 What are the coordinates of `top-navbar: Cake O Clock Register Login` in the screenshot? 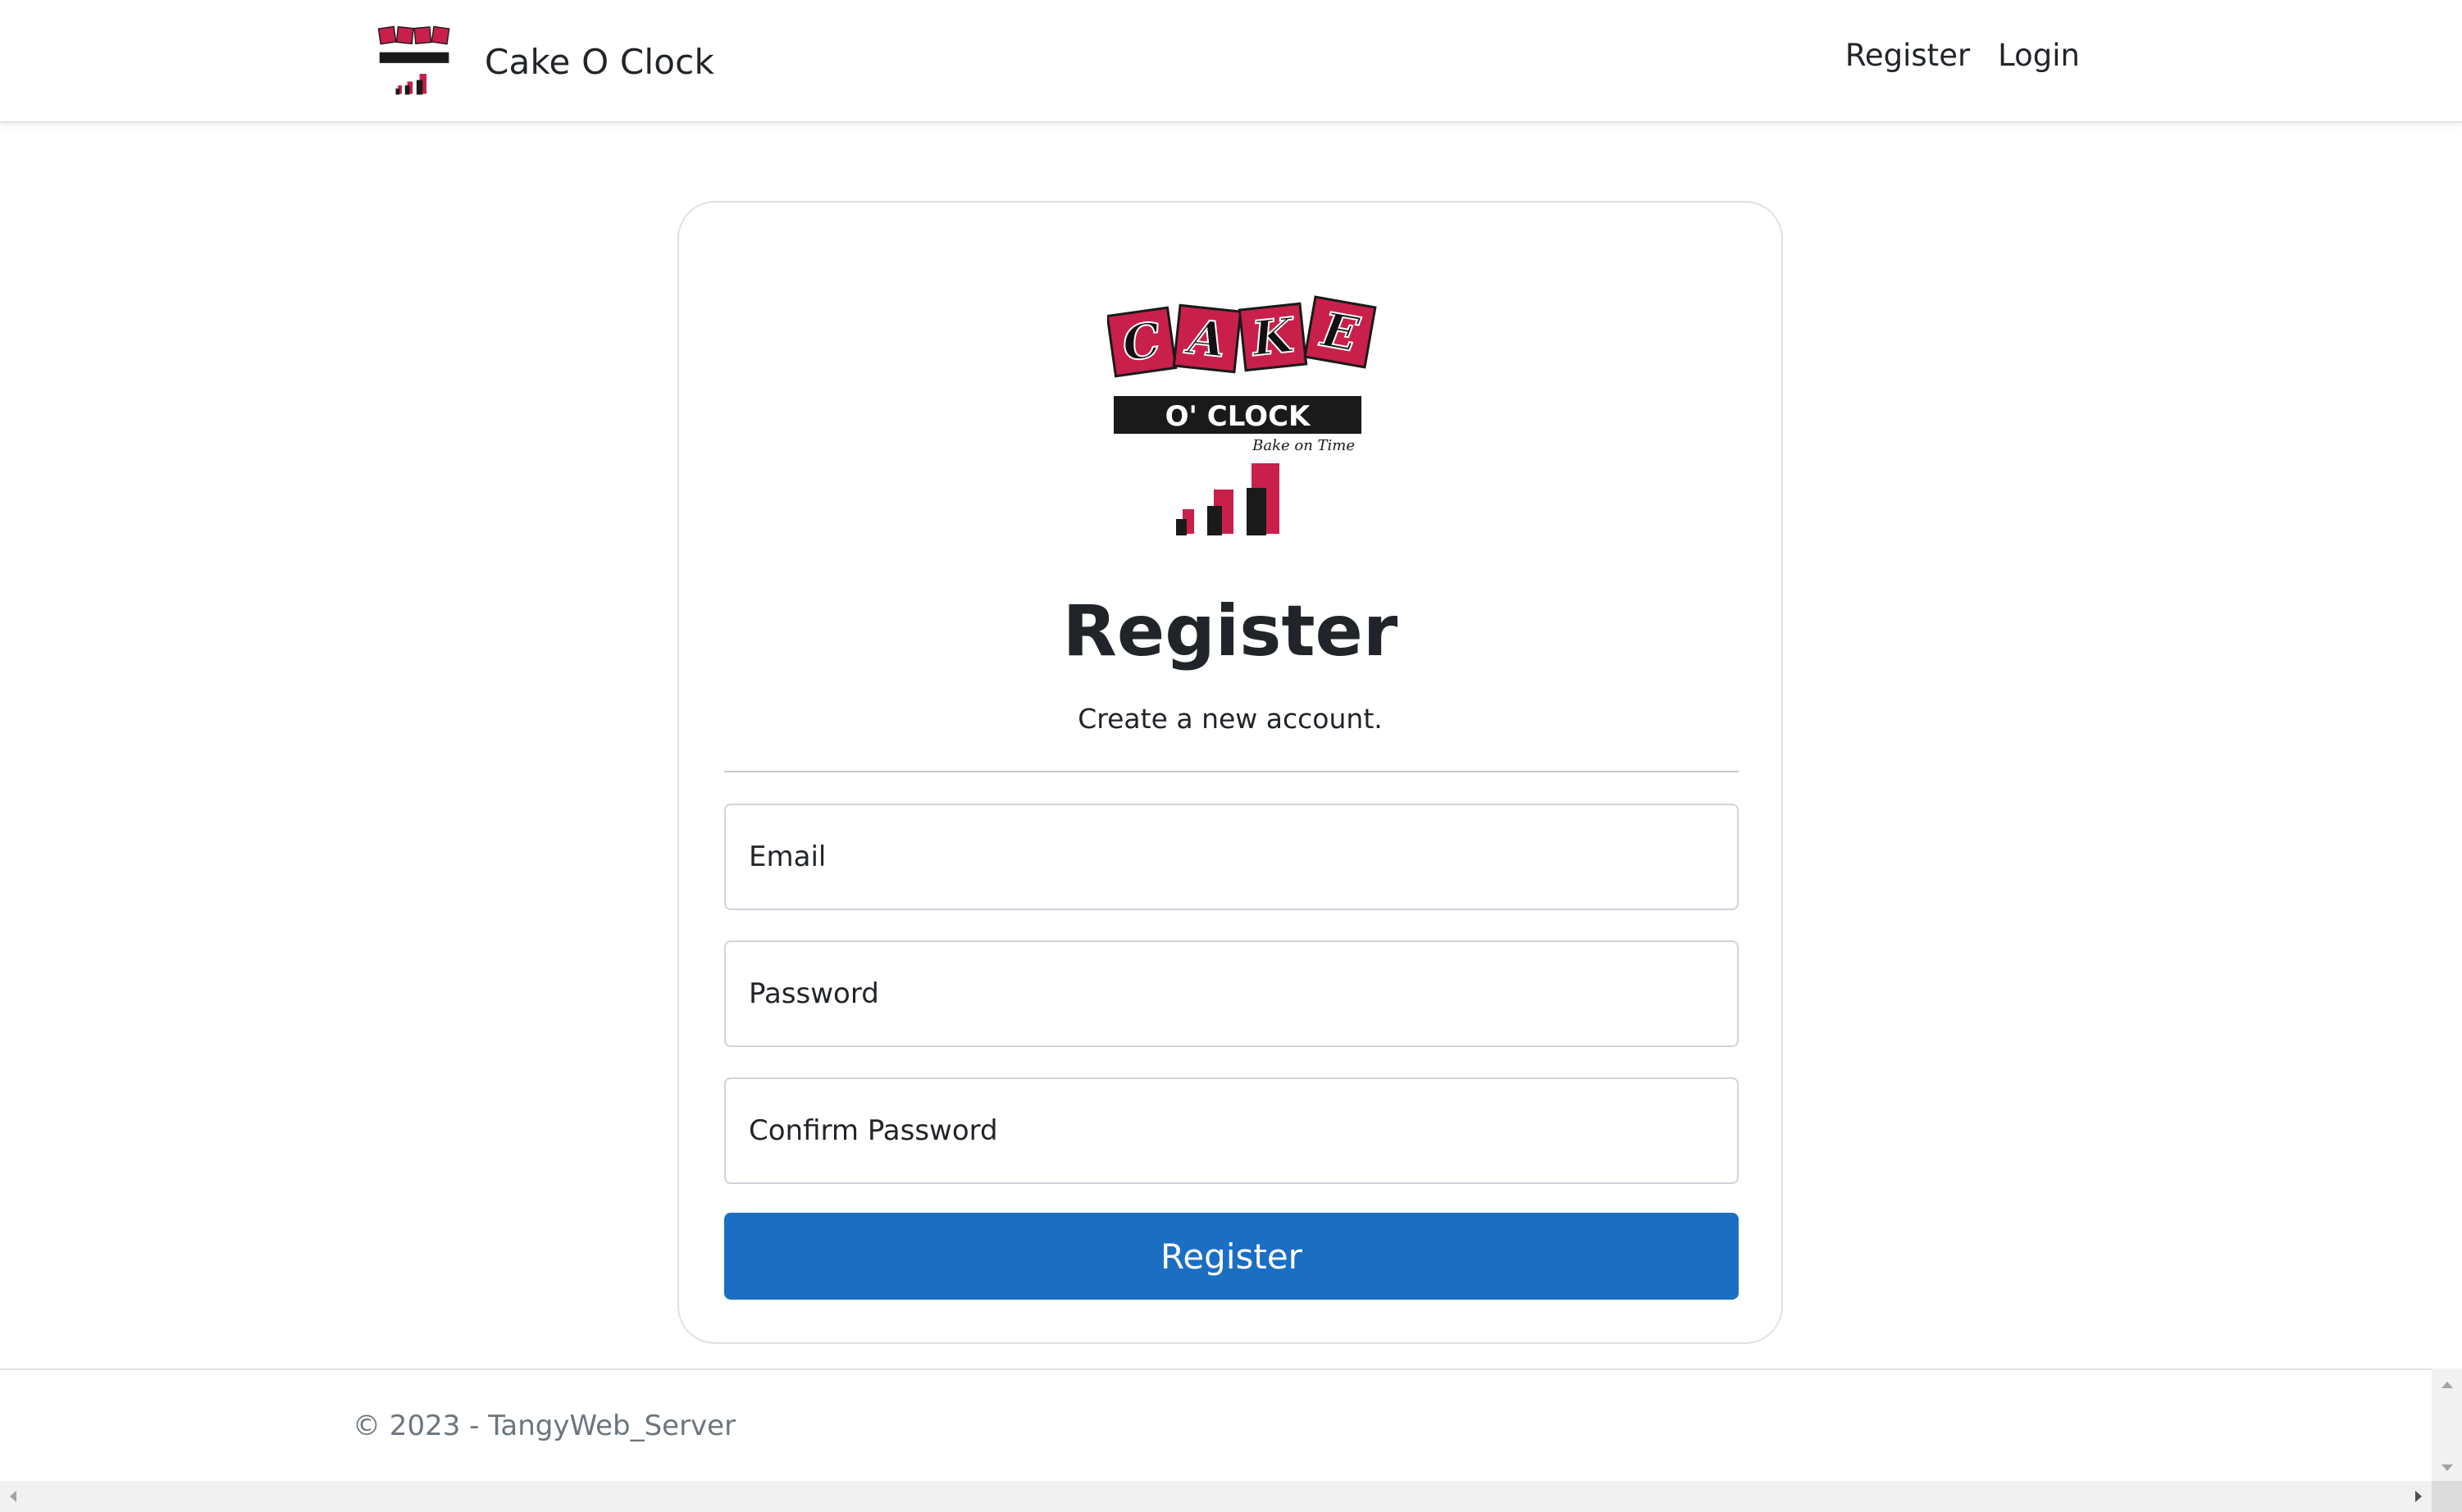 It's located at (1231, 61).